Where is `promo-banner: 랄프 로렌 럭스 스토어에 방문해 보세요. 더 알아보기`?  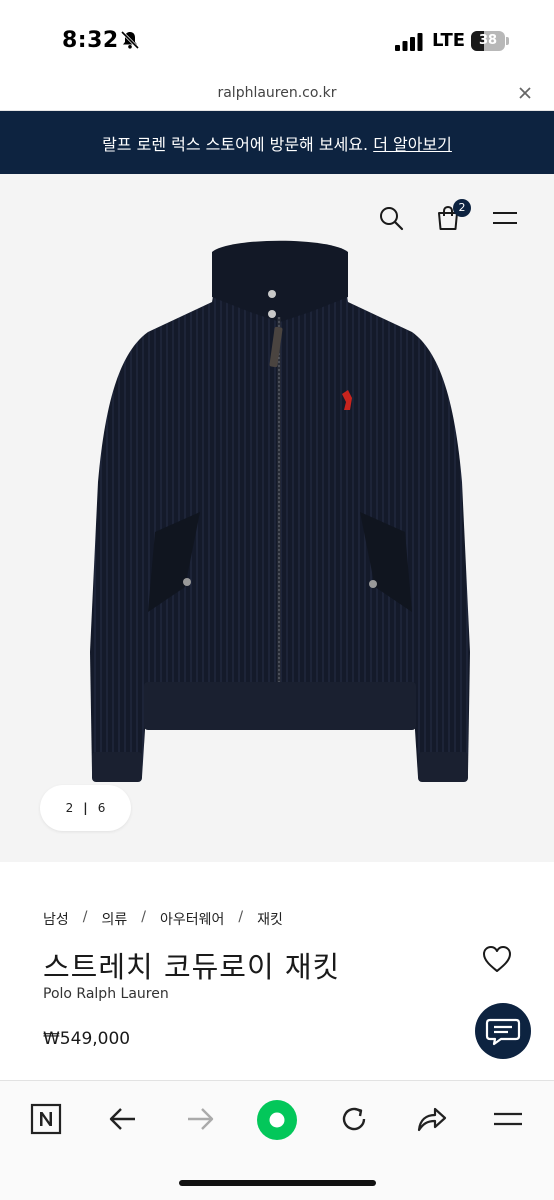
promo-banner: 랄프 로렌 럭스 스토어에 방문해 보세요. 더 알아보기 is located at coordinates (277, 142).